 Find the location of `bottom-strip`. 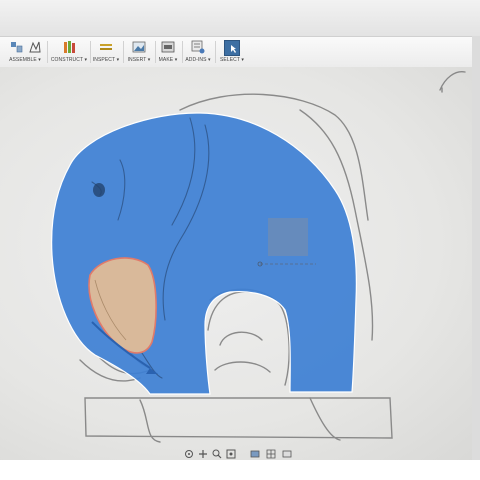

bottom-strip is located at coordinates (240, 470).